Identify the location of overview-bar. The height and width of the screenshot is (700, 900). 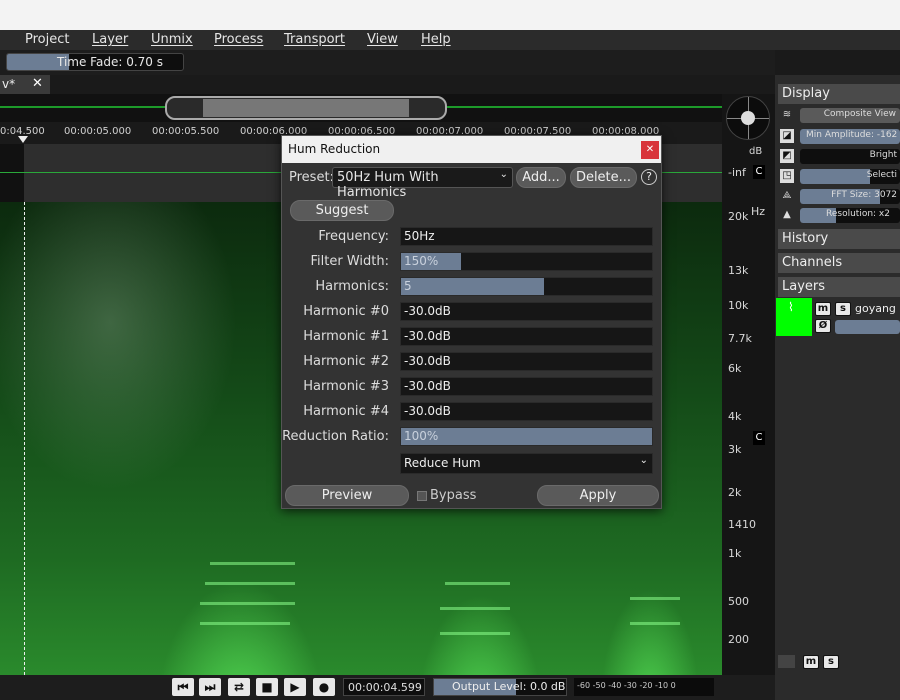
(361, 108).